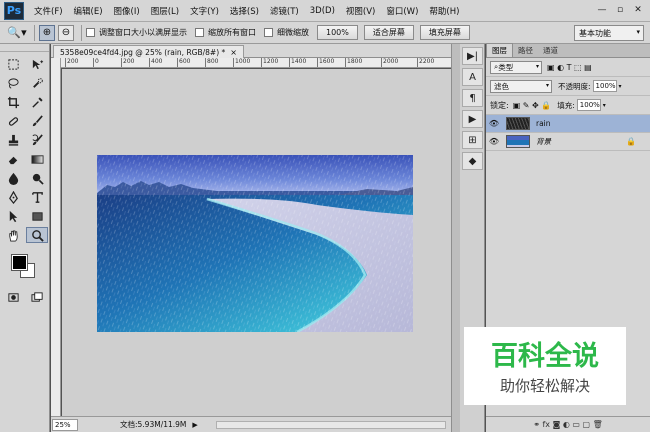  What do you see at coordinates (37, 197) in the screenshot?
I see `type-tool-icon` at bounding box center [37, 197].